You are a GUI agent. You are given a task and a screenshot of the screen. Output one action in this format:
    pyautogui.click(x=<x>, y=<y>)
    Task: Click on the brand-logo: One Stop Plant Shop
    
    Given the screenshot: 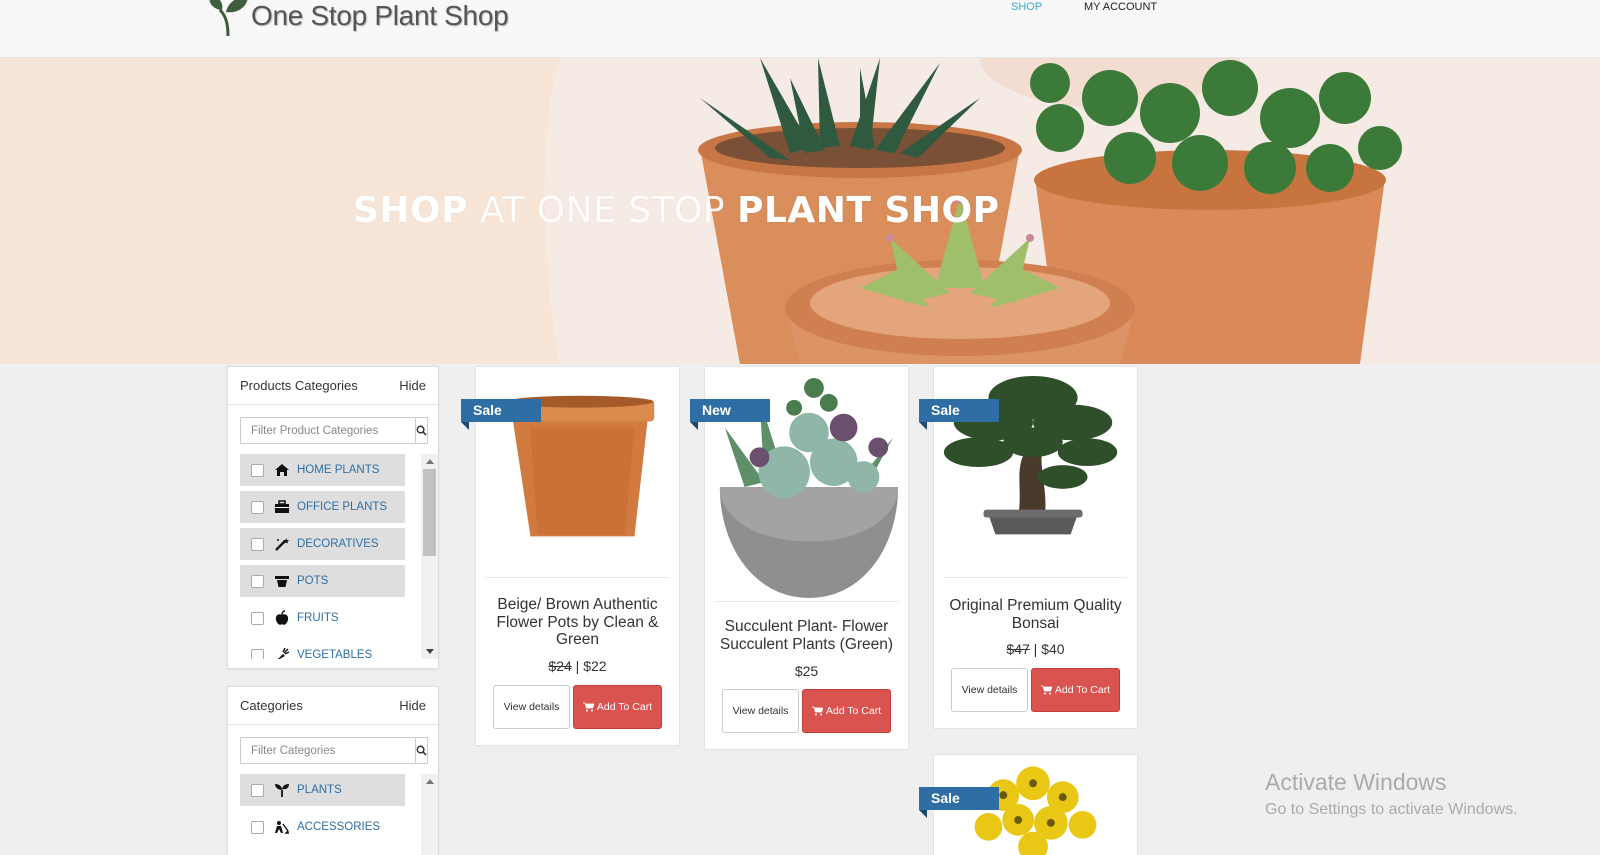 What is the action you would take?
    pyautogui.click(x=357, y=19)
    